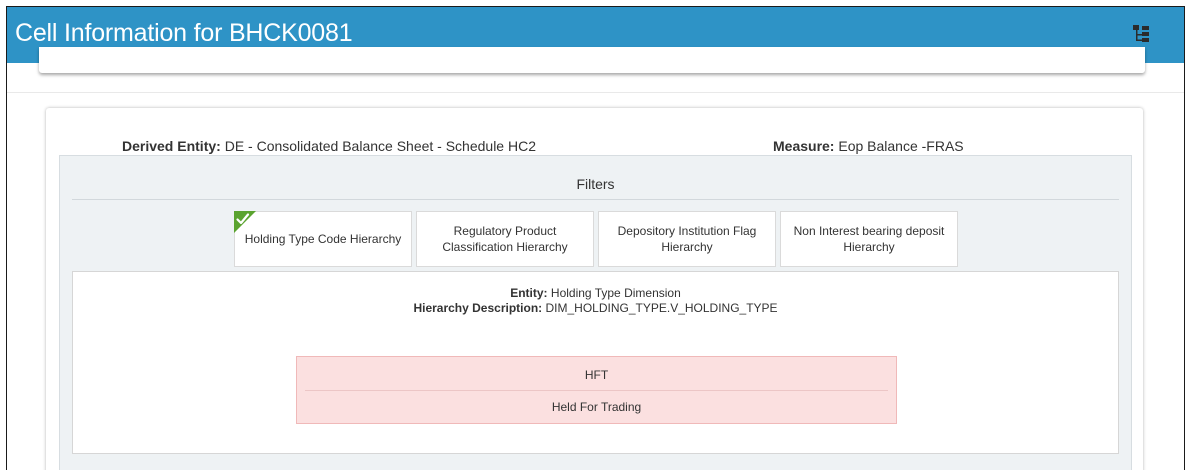  I want to click on hierarchy-tree-icon, so click(1141, 34).